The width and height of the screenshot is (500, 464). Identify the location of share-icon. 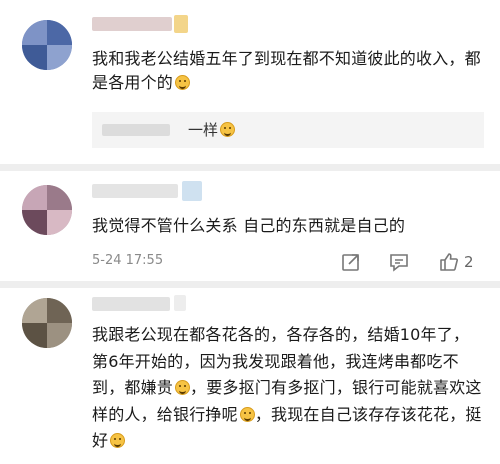
(351, 262).